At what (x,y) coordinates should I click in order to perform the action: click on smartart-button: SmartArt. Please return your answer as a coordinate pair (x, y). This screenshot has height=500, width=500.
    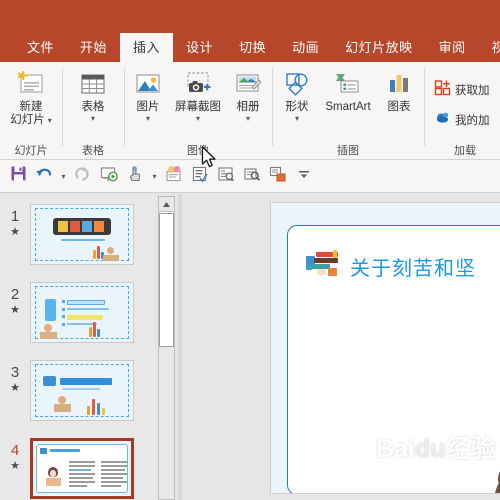
    Looking at the image, I should click on (348, 90).